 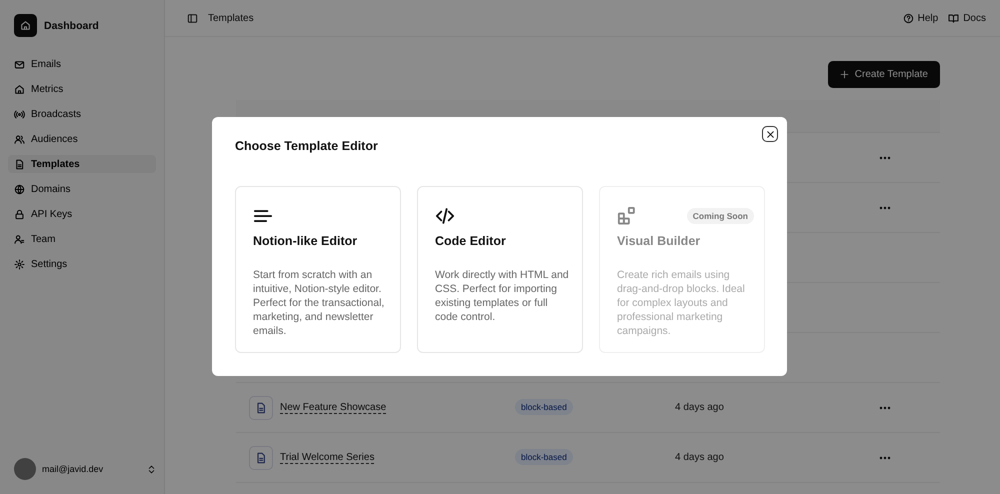 I want to click on sidebar-item: Team, so click(x=82, y=239).